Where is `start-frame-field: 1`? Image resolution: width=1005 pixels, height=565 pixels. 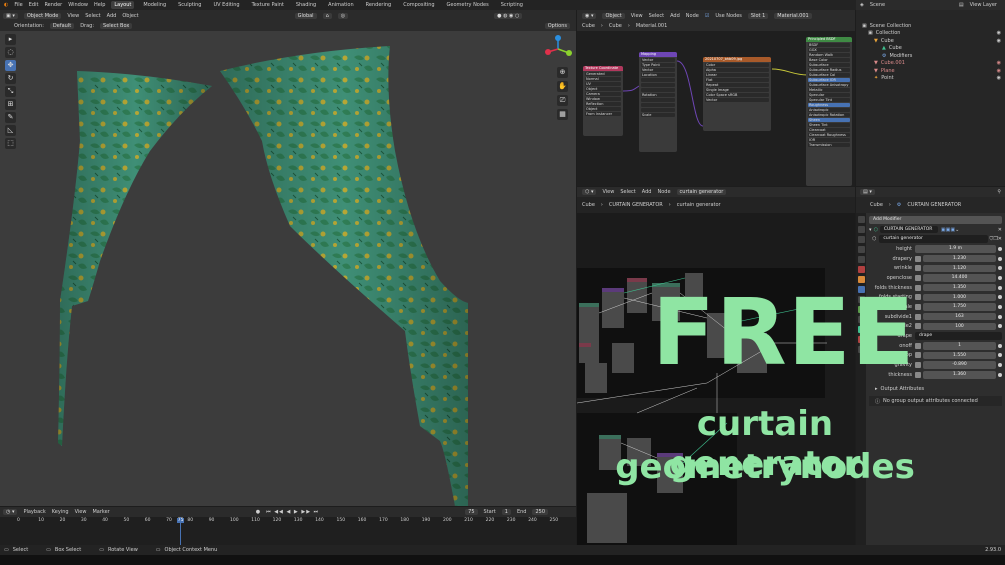 start-frame-field: 1 is located at coordinates (506, 512).